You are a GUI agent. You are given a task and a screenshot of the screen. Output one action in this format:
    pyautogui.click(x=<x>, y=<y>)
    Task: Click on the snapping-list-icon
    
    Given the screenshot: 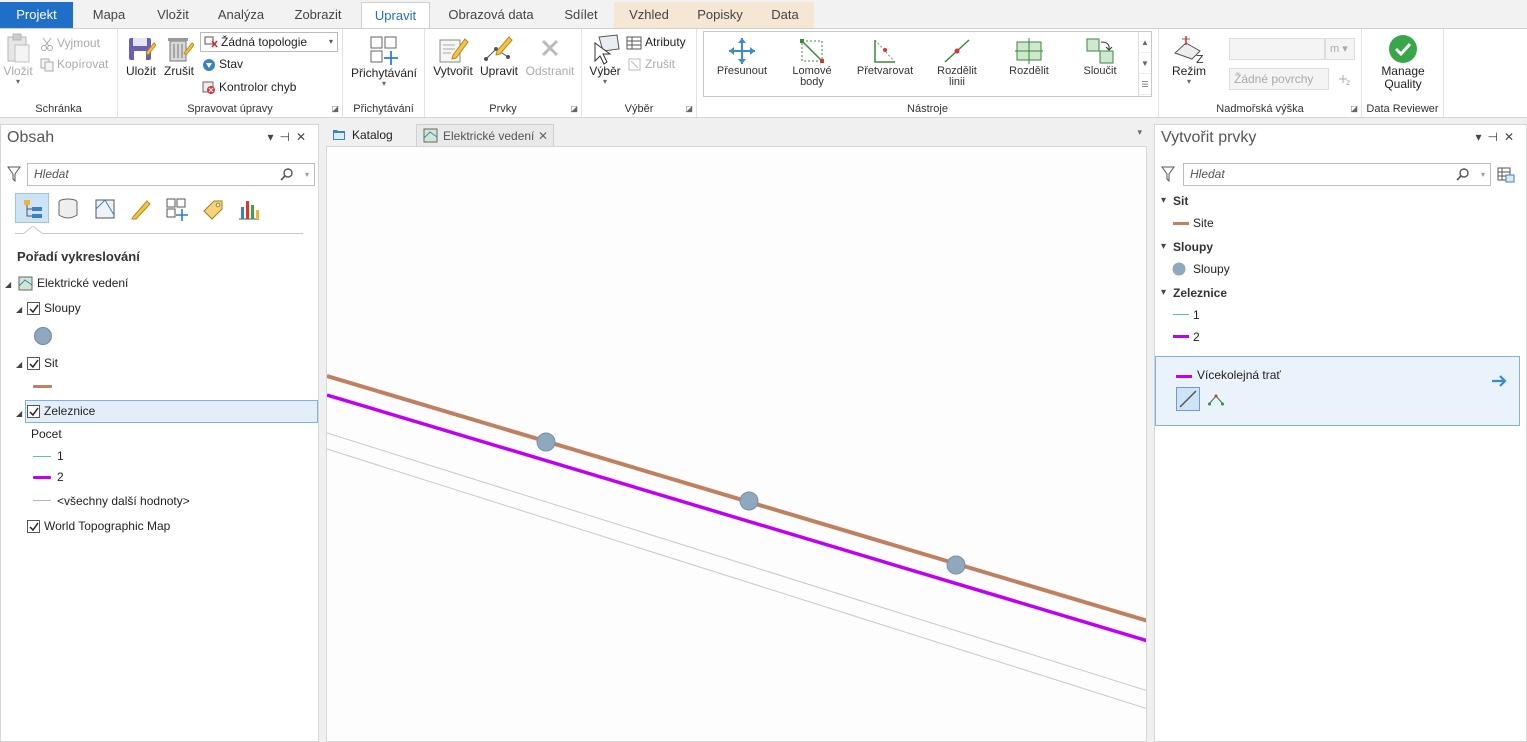 What is the action you would take?
    pyautogui.click(x=177, y=209)
    